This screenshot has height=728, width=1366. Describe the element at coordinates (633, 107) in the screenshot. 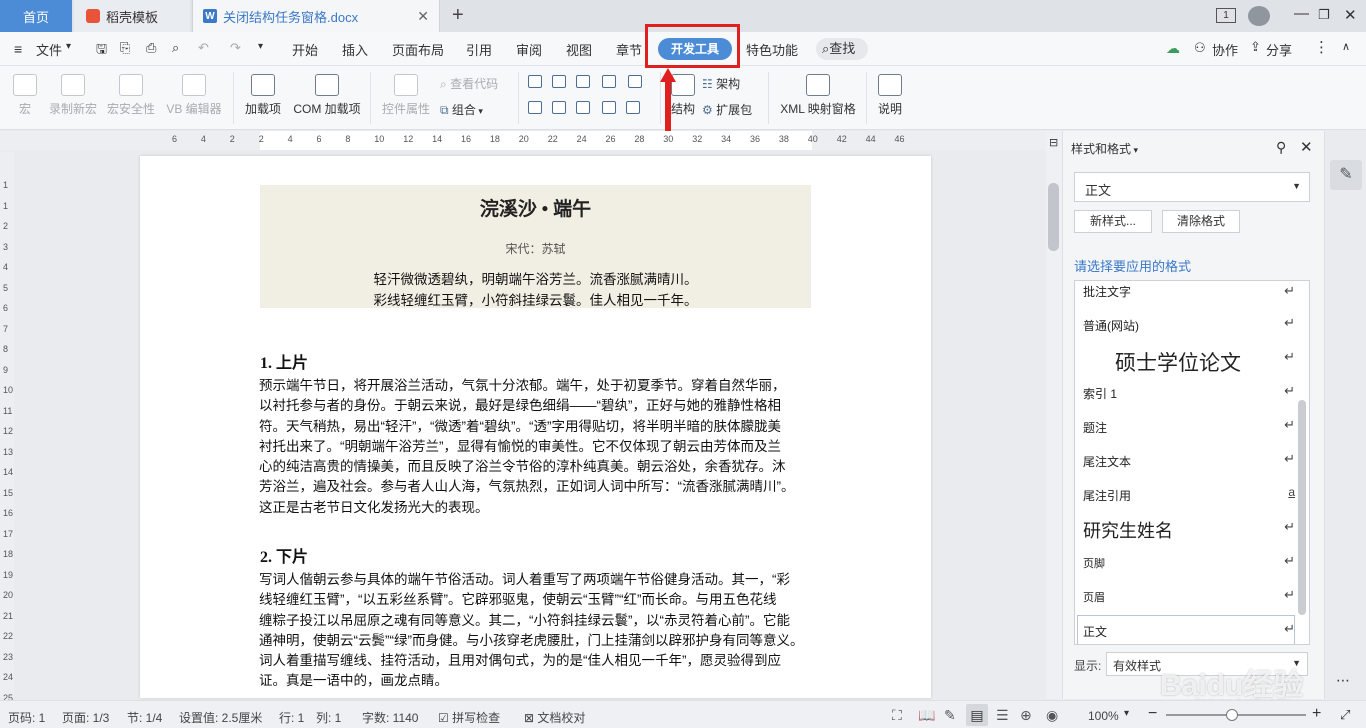

I see `more-controls-icon` at that location.